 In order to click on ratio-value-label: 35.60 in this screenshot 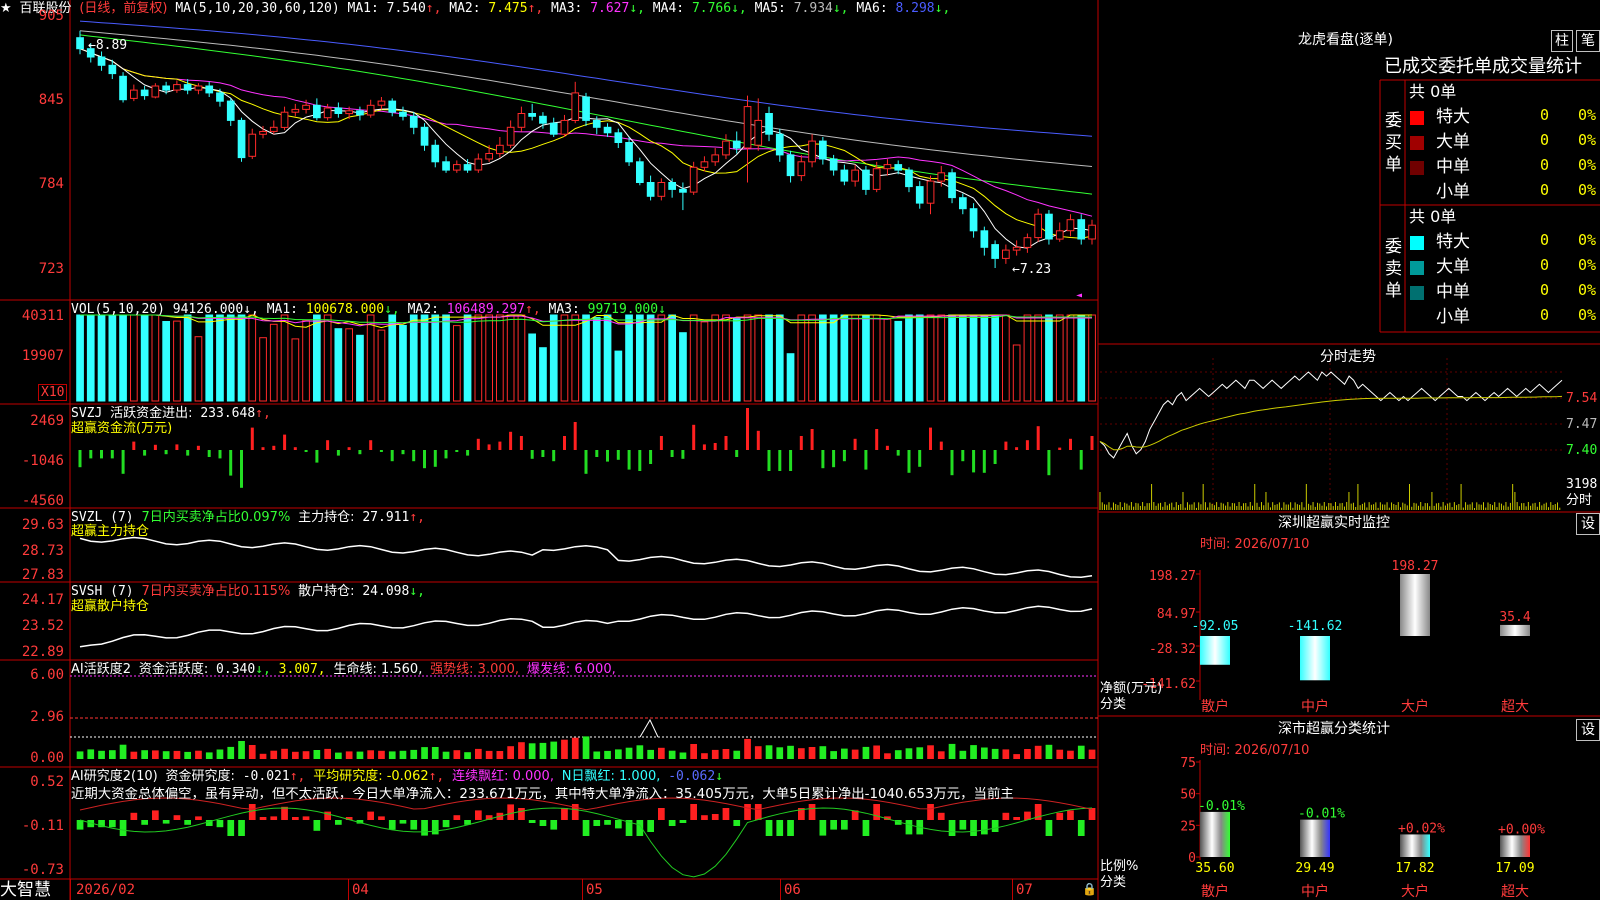, I will do `click(1214, 868)`.